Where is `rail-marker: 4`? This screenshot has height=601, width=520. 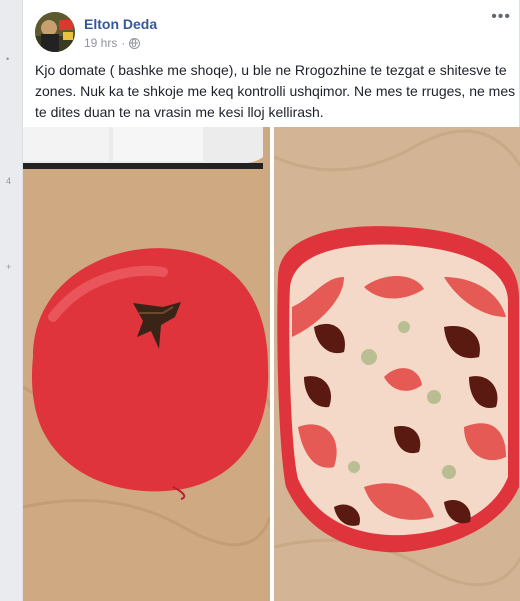 rail-marker: 4 is located at coordinates (9, 181).